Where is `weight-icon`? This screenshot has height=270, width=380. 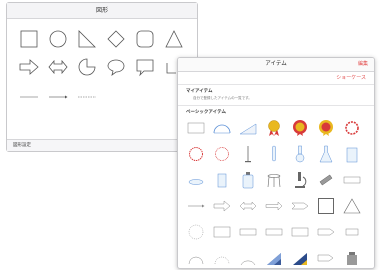
weight-icon is located at coordinates (352, 258).